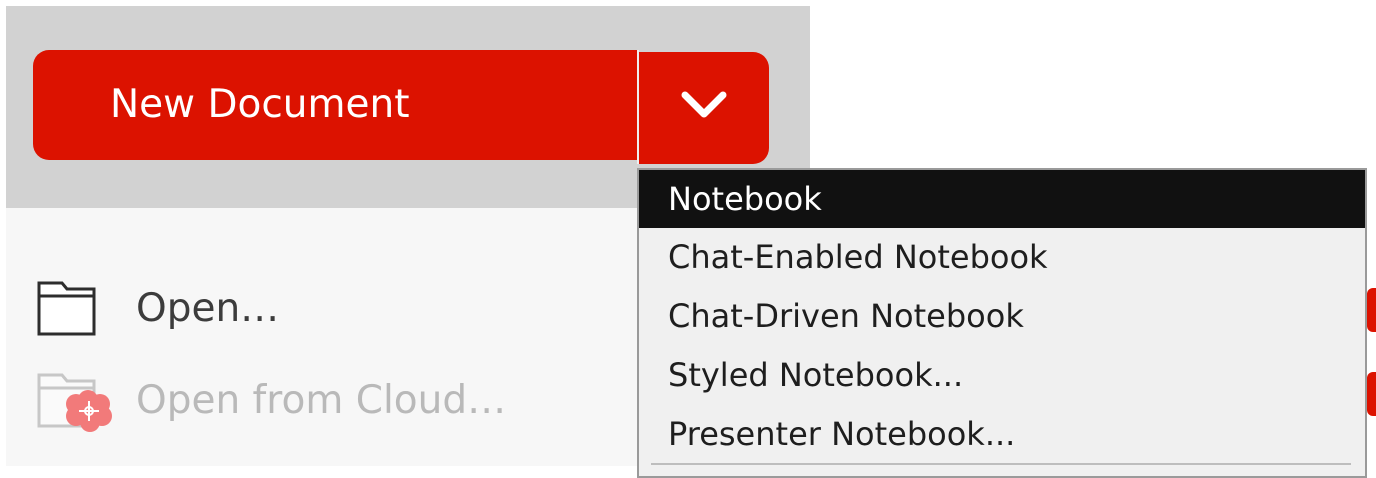  What do you see at coordinates (1002, 257) in the screenshot?
I see `menu-item-chat-enabled-notebook: Chat-Enabled Notebook` at bounding box center [1002, 257].